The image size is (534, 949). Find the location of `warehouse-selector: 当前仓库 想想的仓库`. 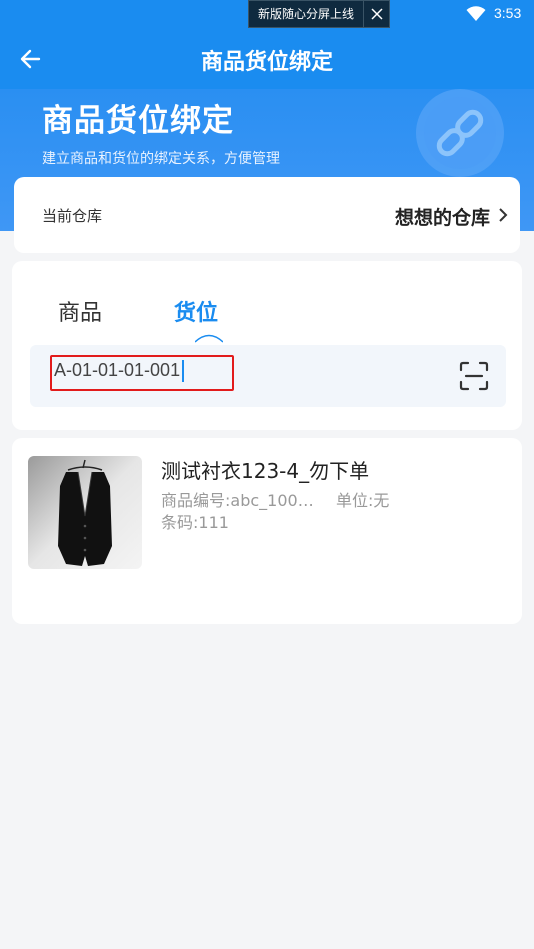

warehouse-selector: 当前仓库 想想的仓库 is located at coordinates (267, 215).